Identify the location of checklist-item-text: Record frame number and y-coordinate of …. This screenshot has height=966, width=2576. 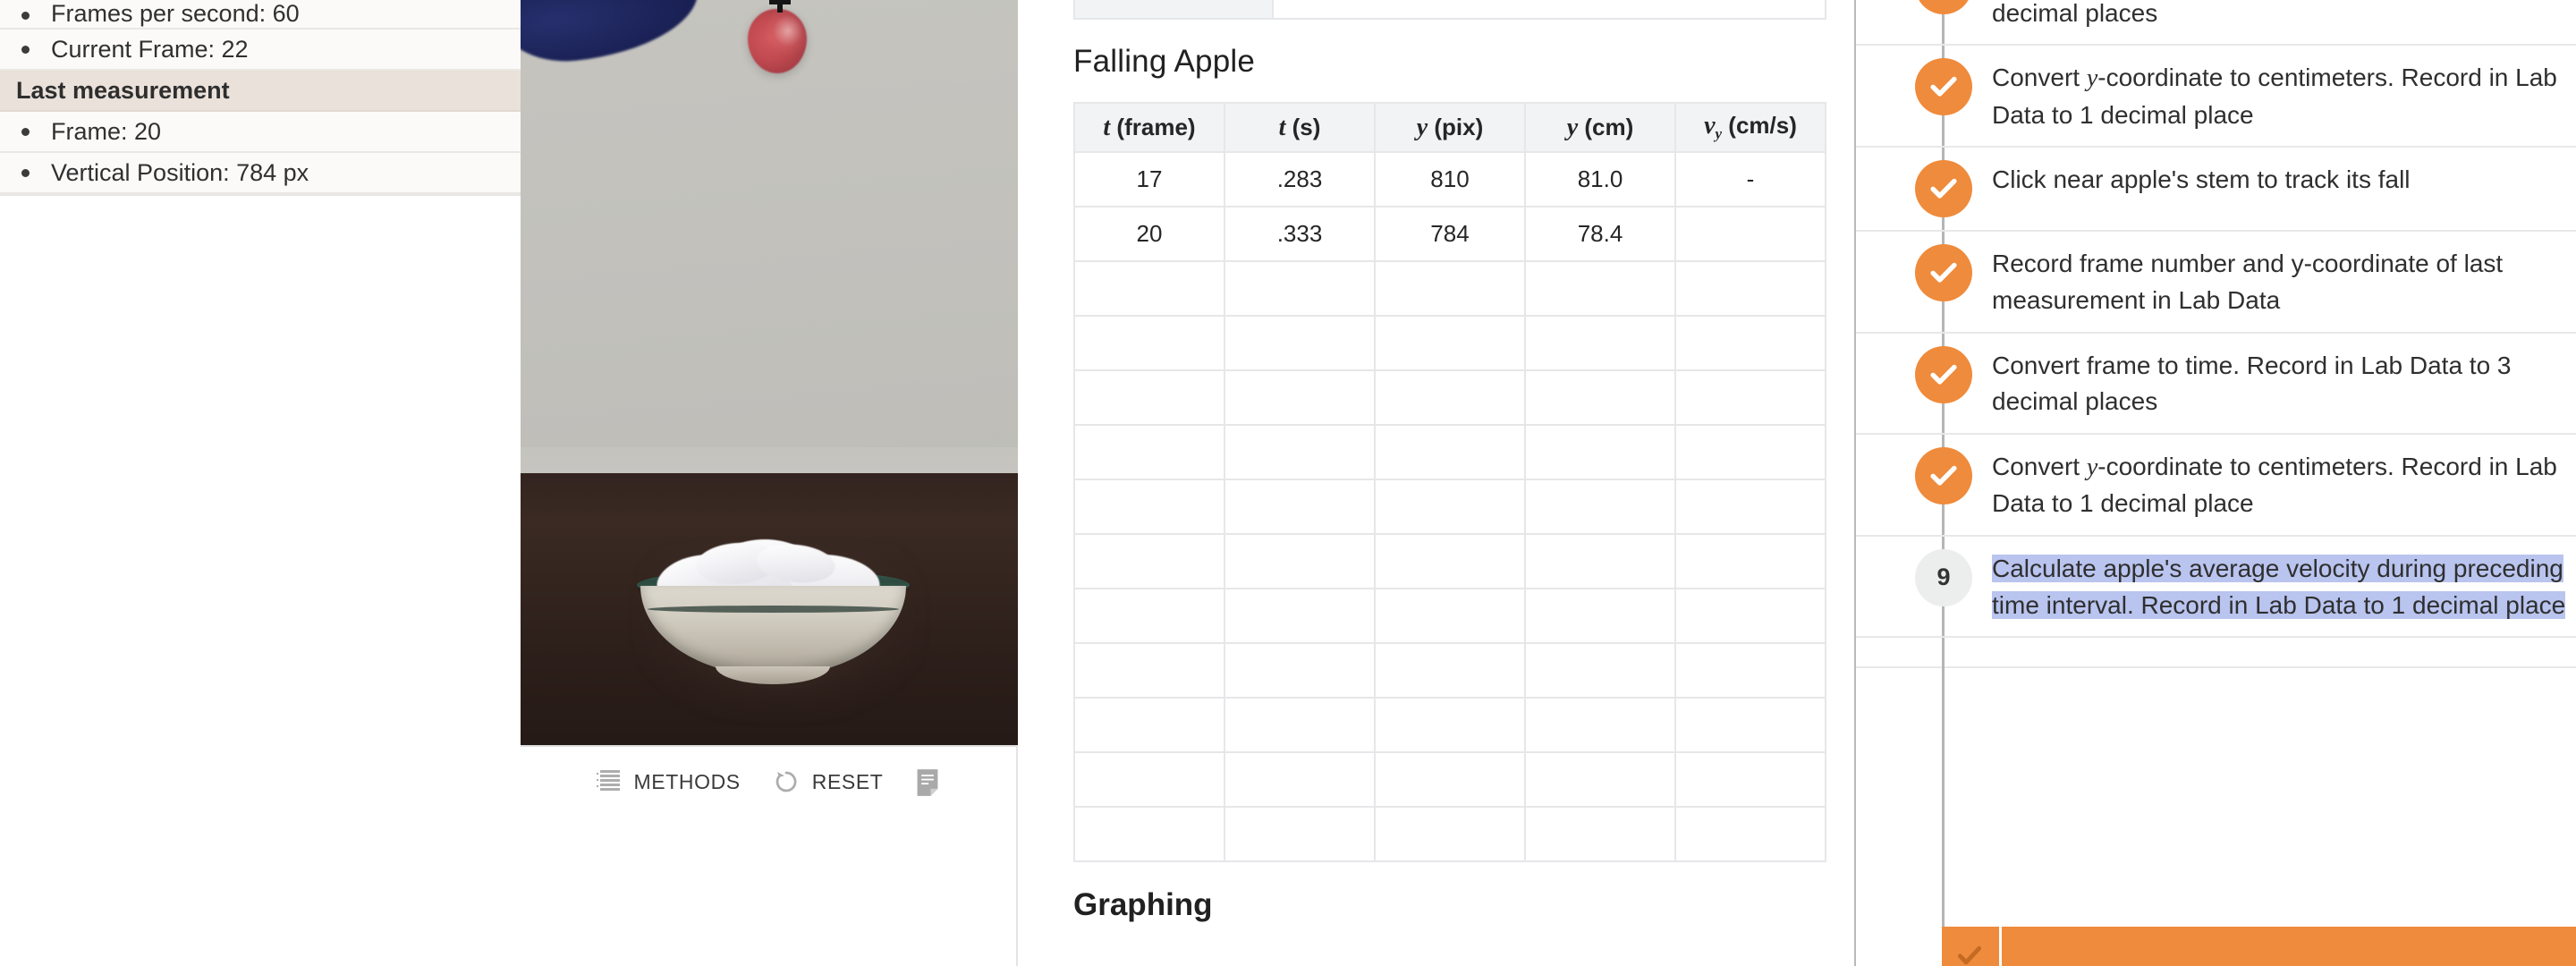
(2248, 282).